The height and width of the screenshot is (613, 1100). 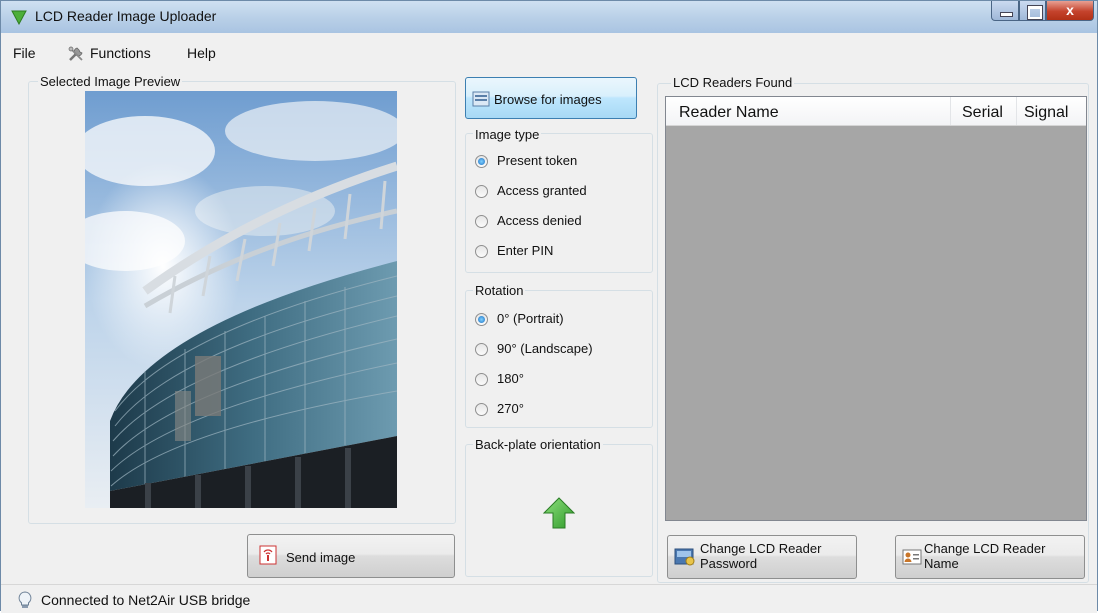 I want to click on change-password-line2: Password, so click(x=729, y=563).